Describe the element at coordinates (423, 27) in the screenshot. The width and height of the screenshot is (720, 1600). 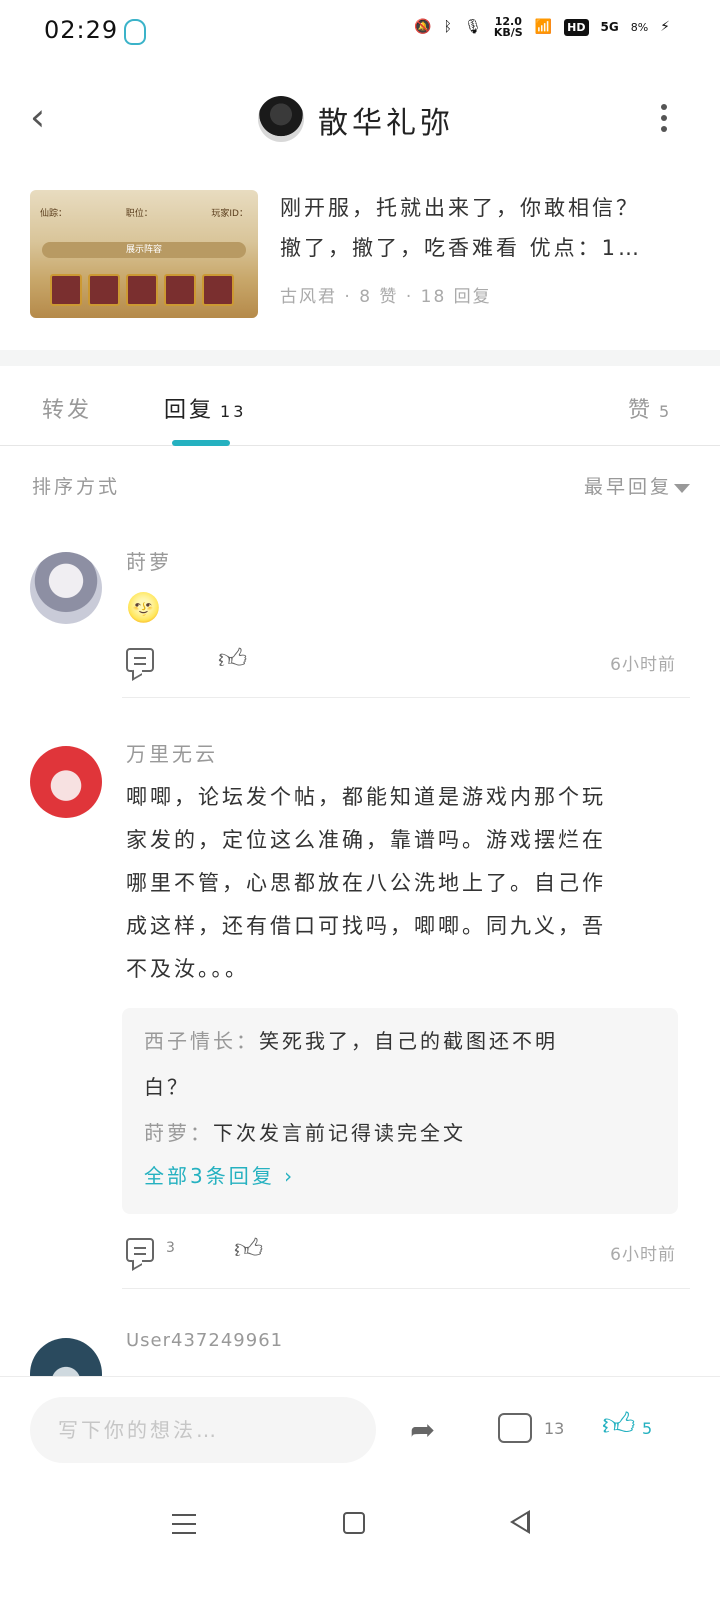
I see `mute-bell-icon: 🔕` at that location.